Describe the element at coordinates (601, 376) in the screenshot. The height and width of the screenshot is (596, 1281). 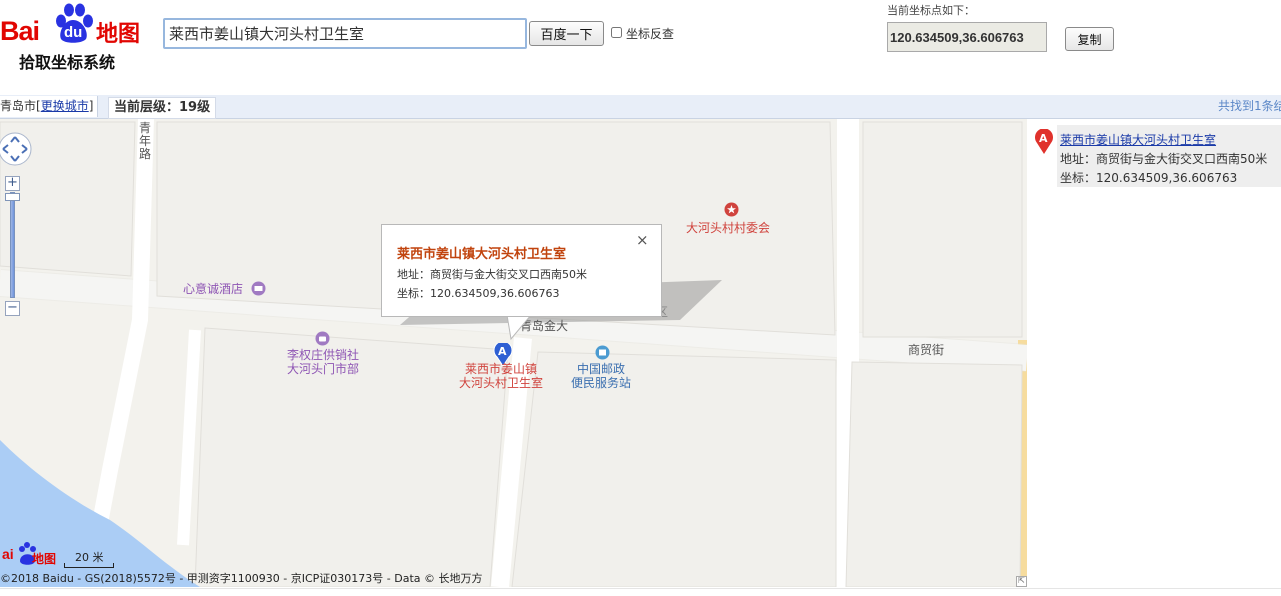
I see `poi-post-office: 中国邮政 便民服务站` at that location.